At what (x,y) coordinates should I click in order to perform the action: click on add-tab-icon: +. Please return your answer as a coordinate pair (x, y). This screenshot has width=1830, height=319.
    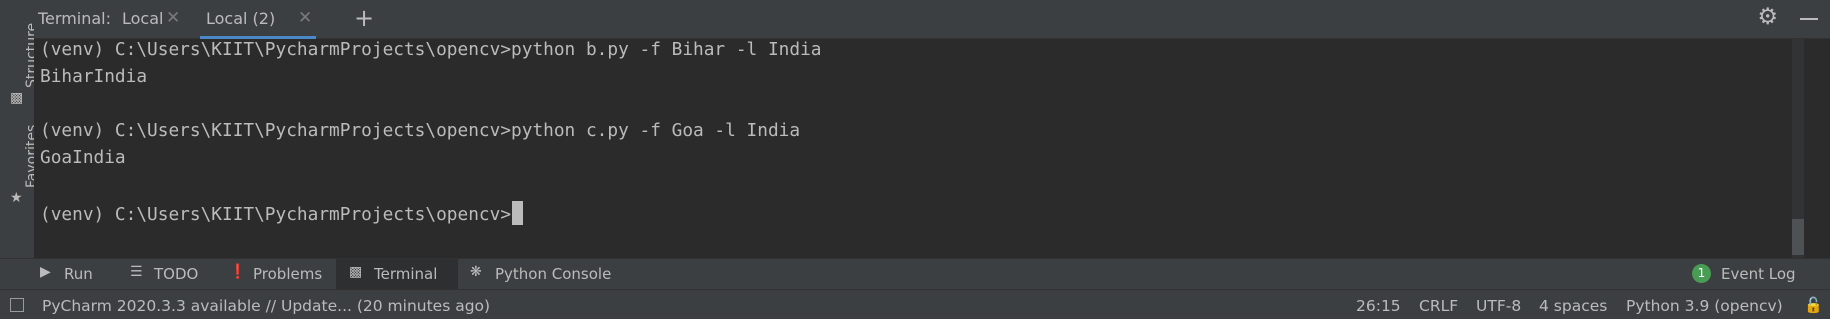
    Looking at the image, I should click on (364, 18).